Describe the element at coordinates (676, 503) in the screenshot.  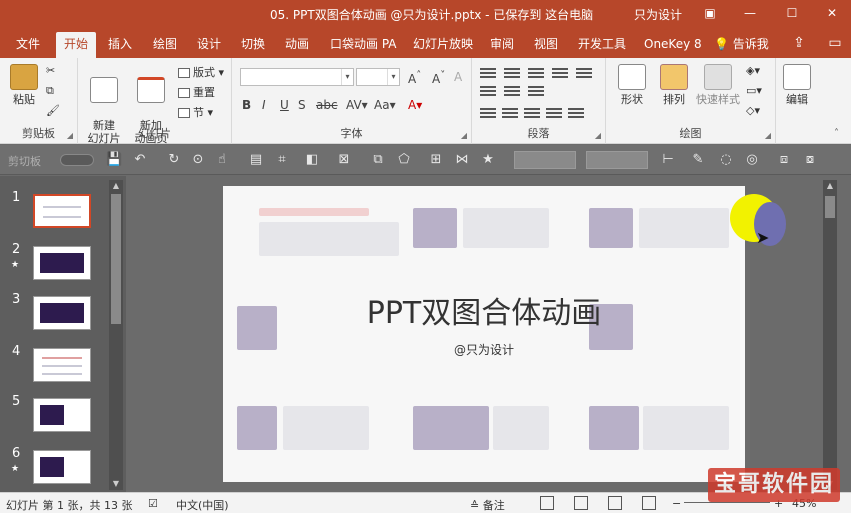
I see `zoom-out-icon: −` at that location.